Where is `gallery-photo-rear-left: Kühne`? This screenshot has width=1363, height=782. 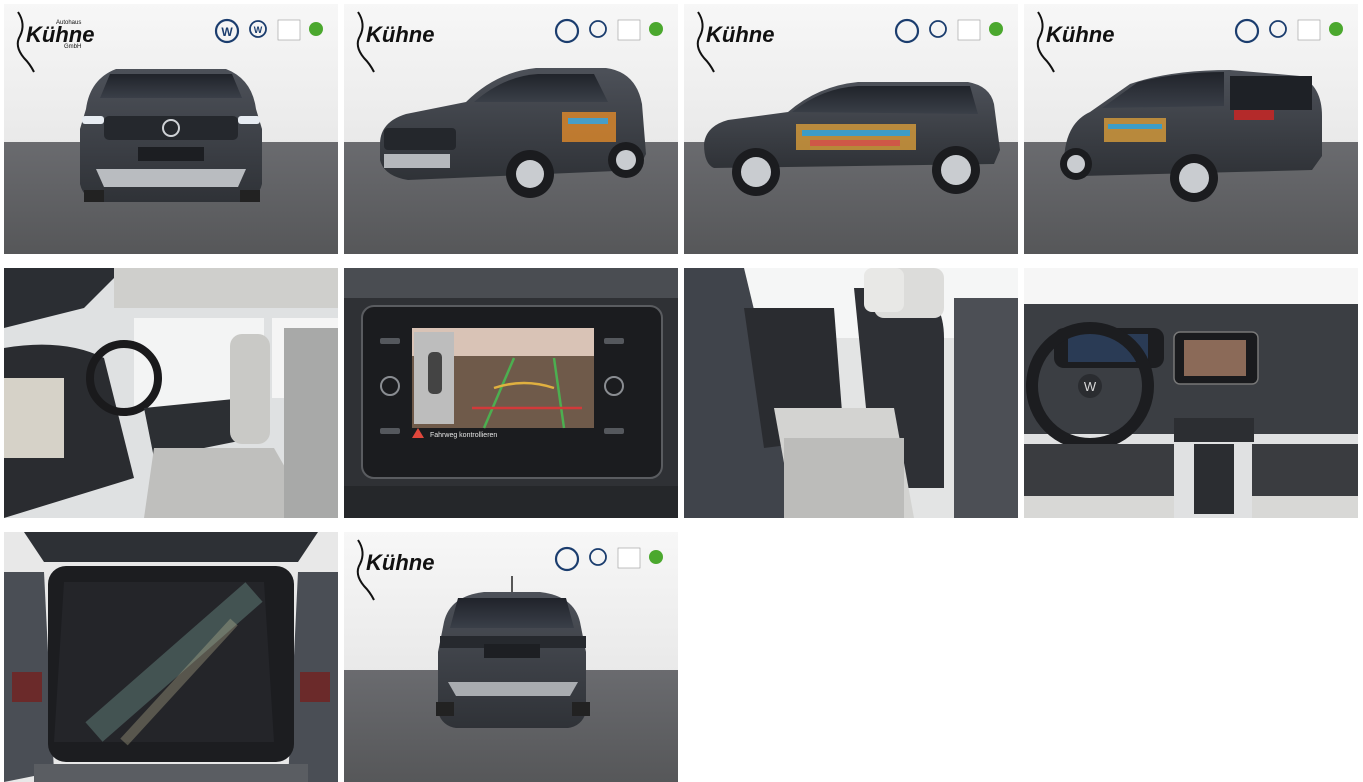 gallery-photo-rear-left: Kühne is located at coordinates (1191, 129).